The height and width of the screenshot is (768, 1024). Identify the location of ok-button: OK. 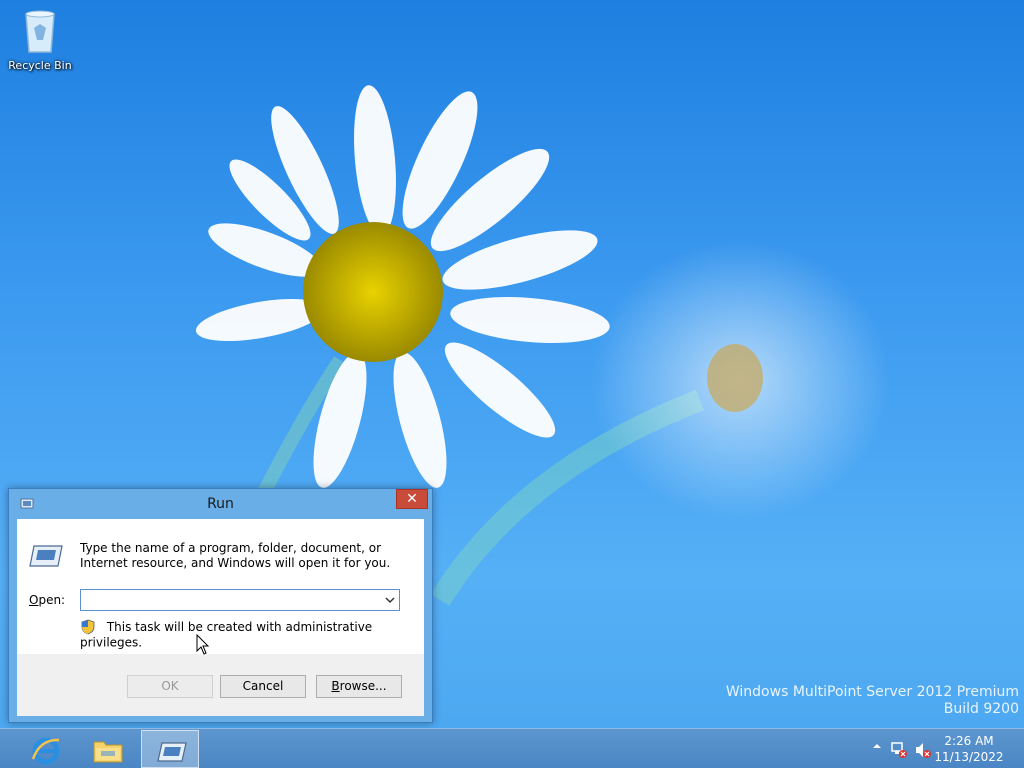
(170, 686).